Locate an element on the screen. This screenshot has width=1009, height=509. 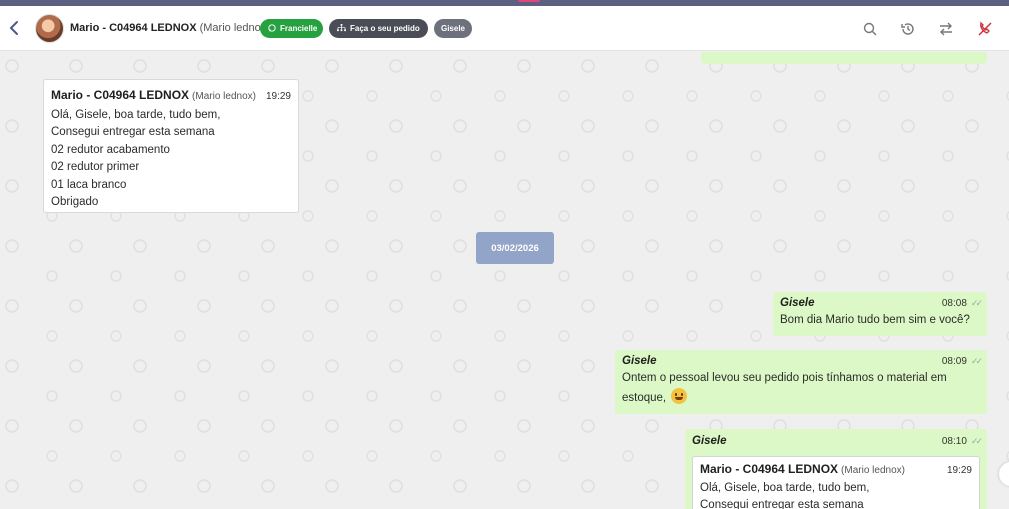
quote-author: Mario - C04964 LEDNOX (Mario lednox) is located at coordinates (802, 470).